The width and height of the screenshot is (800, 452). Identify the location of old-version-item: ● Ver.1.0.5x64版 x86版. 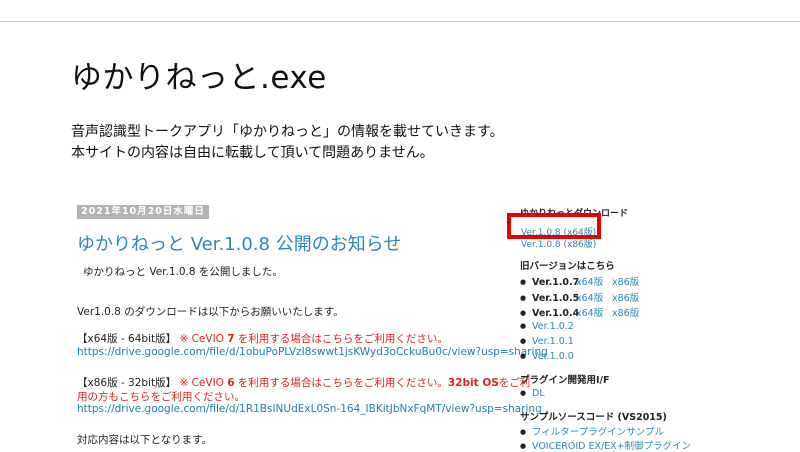
(579, 297).